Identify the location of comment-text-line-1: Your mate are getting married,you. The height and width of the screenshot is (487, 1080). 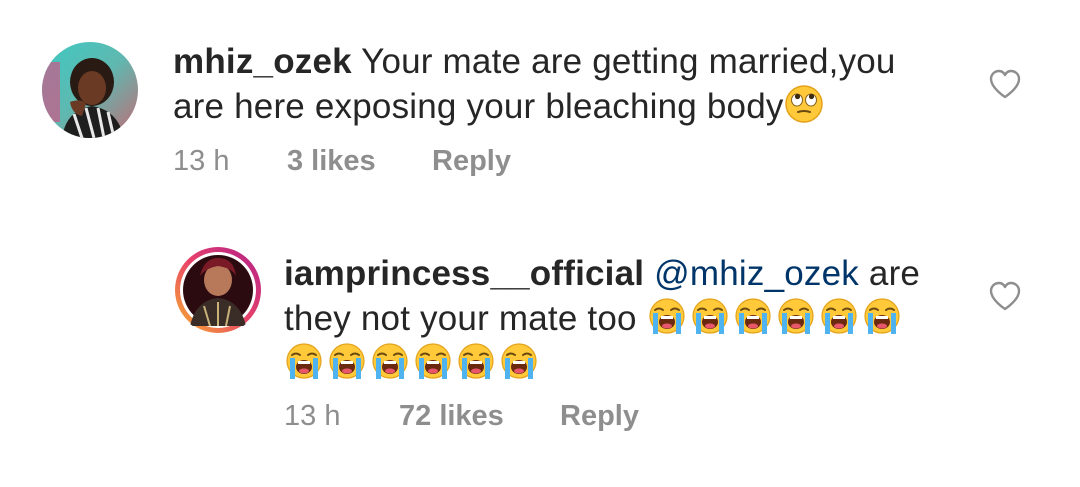
(628, 61).